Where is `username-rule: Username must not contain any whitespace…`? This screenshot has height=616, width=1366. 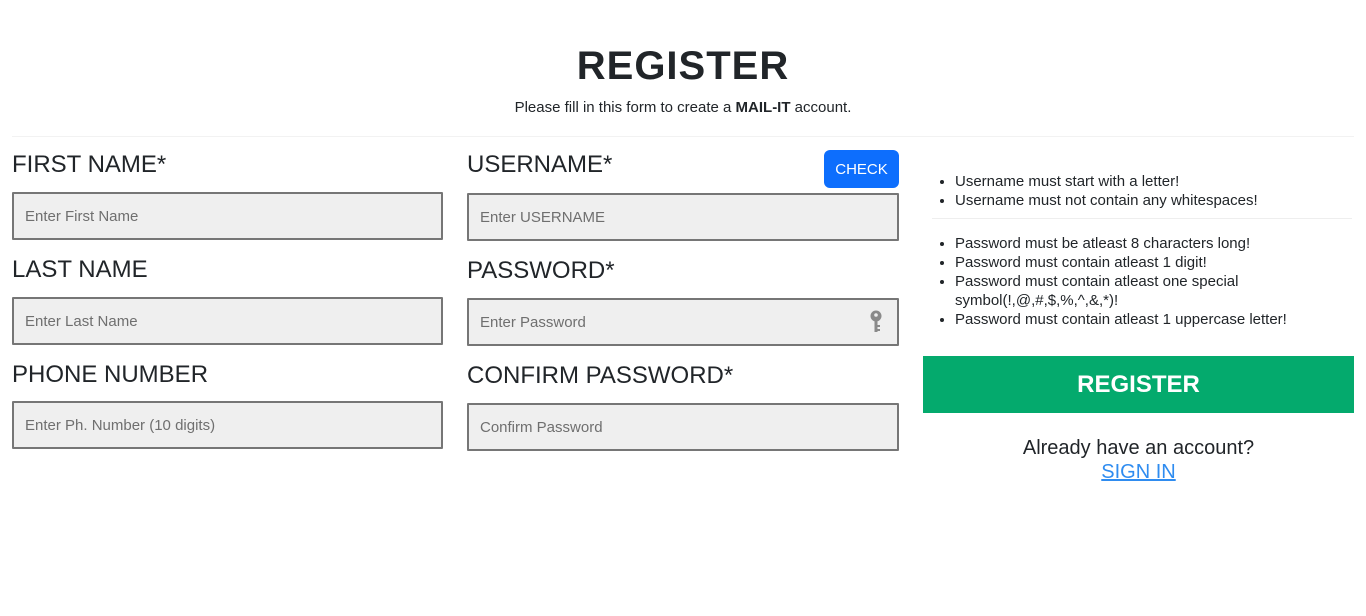
username-rule: Username must not contain any whitespace… is located at coordinates (1106, 200).